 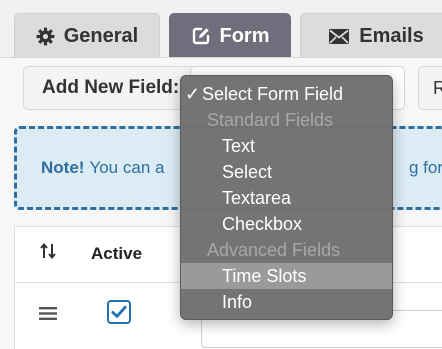 What do you see at coordinates (274, 250) in the screenshot?
I see `dropdown-group-advanced: Advanced Fields` at bounding box center [274, 250].